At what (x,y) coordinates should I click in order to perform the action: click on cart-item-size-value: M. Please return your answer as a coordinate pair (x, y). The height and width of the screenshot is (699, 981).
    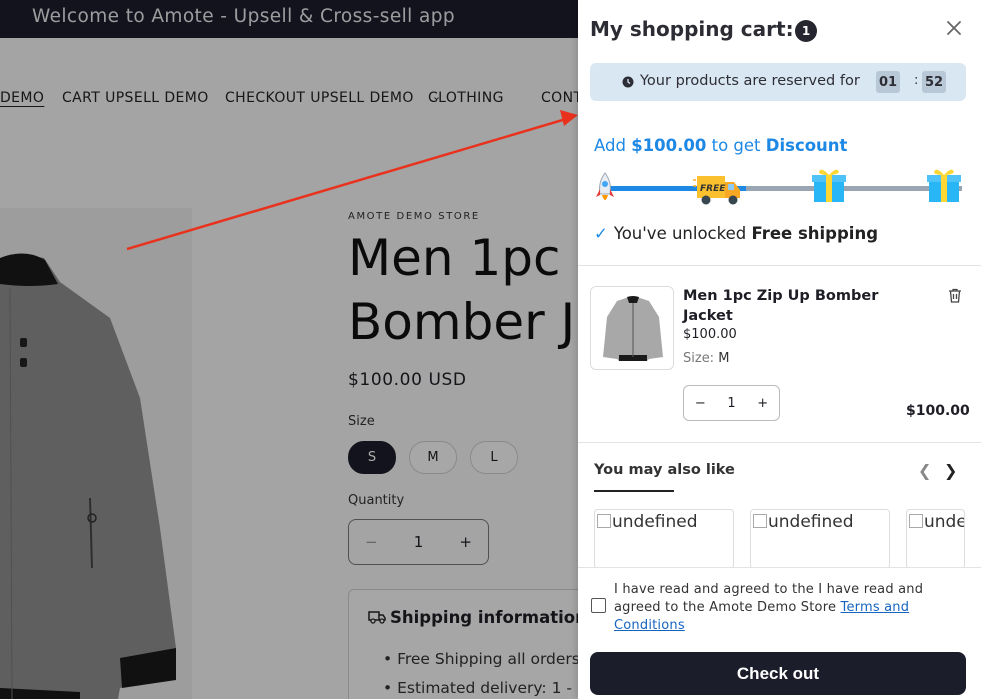
    Looking at the image, I should click on (724, 358).